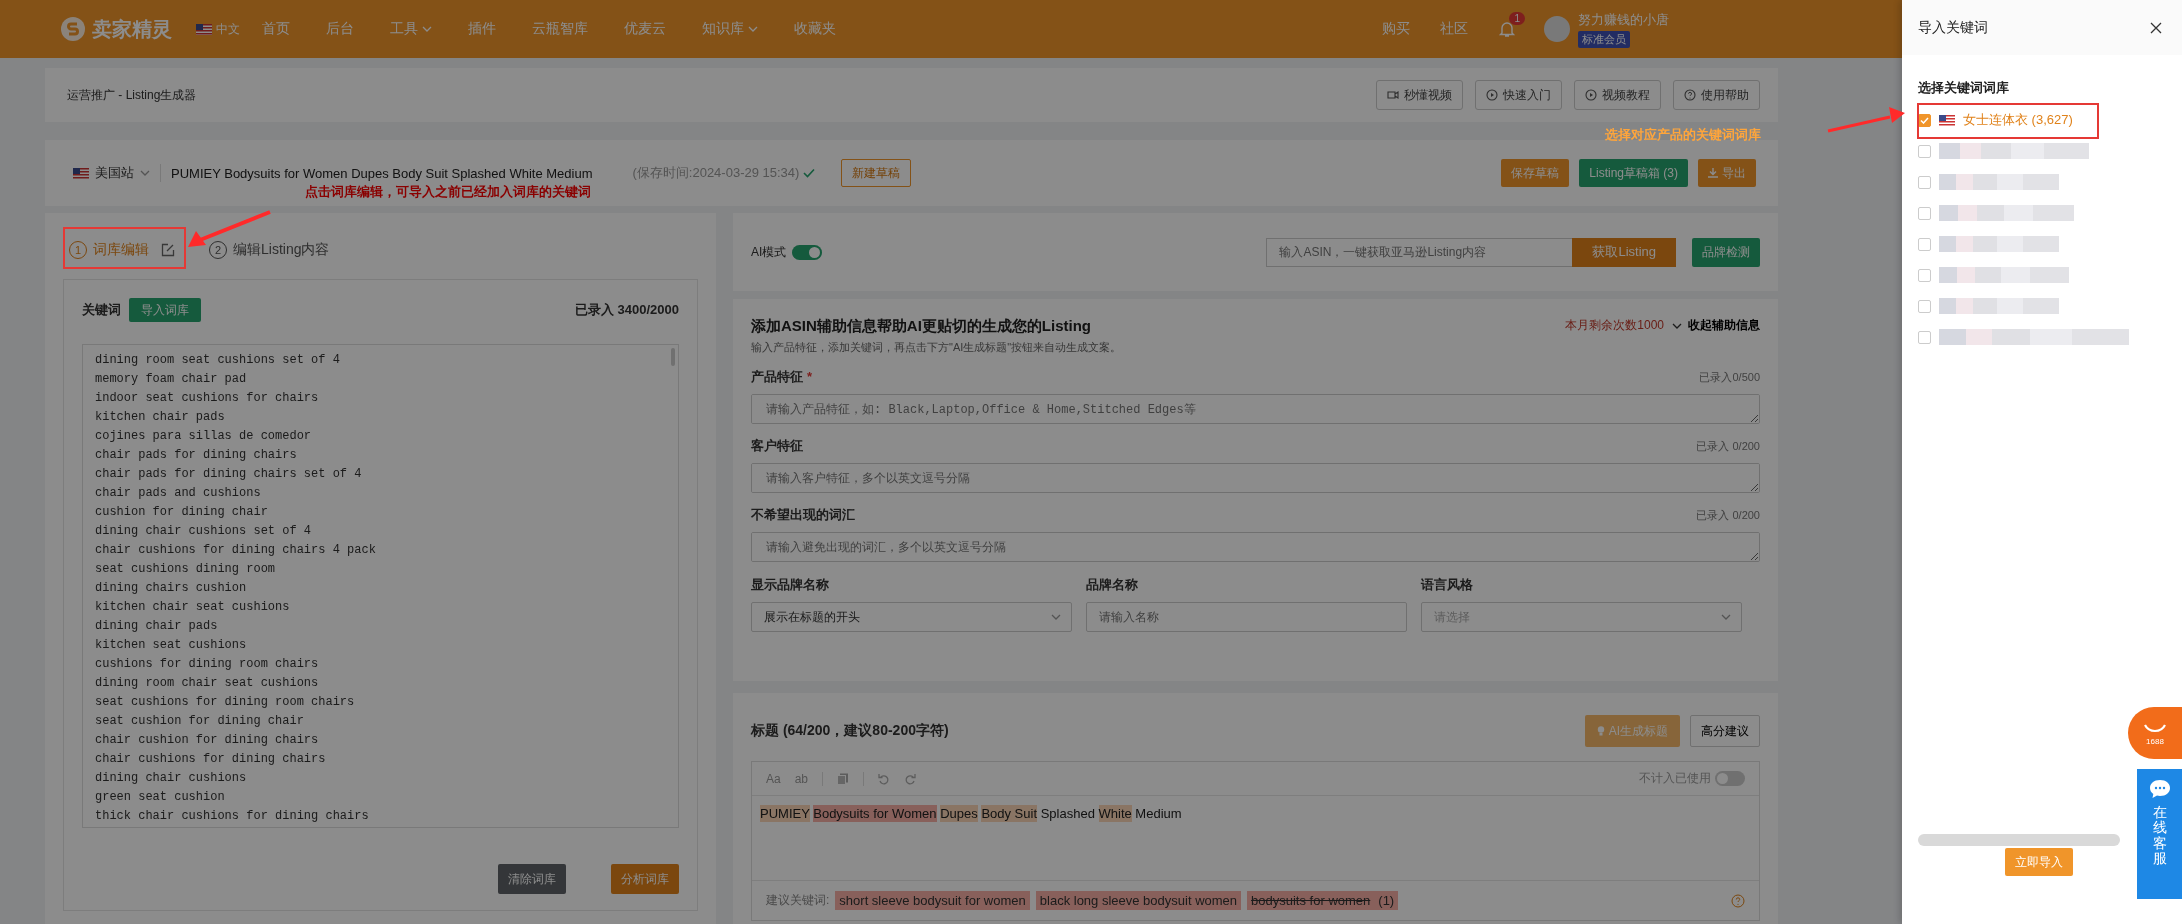 The width and height of the screenshot is (2182, 924). What do you see at coordinates (1255, 547) in the screenshot?
I see `text-field: 请输入避免出现的词汇，多个以英文逗号分隔` at bounding box center [1255, 547].